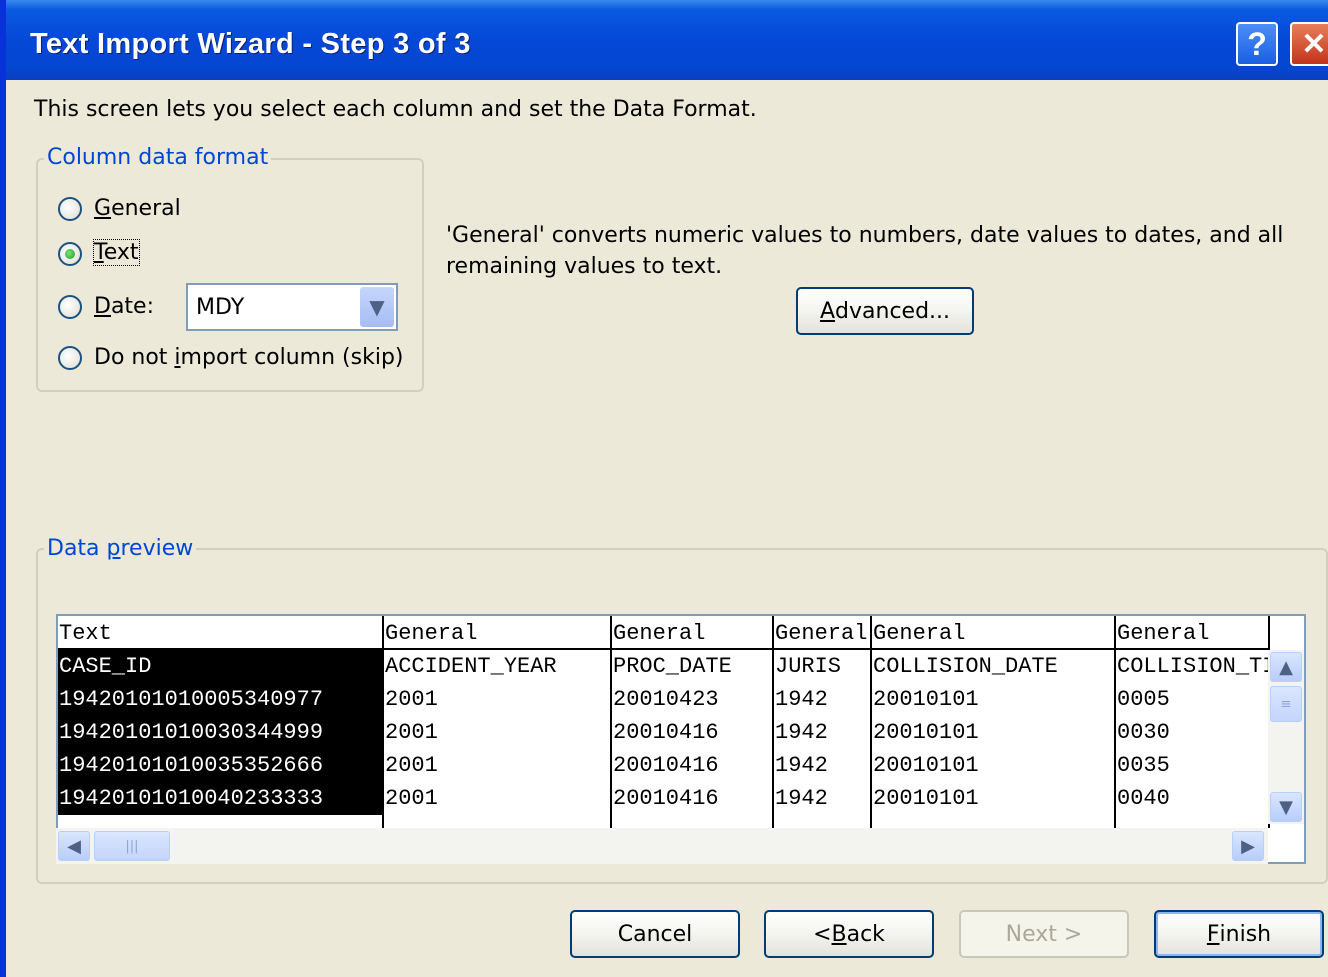  I want to click on date-format-value: MDY, so click(220, 307).